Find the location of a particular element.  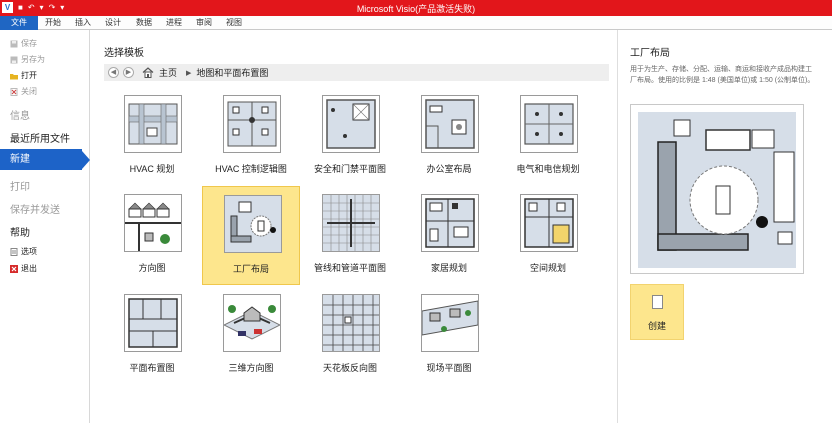

new-document-icon is located at coordinates (657, 302).